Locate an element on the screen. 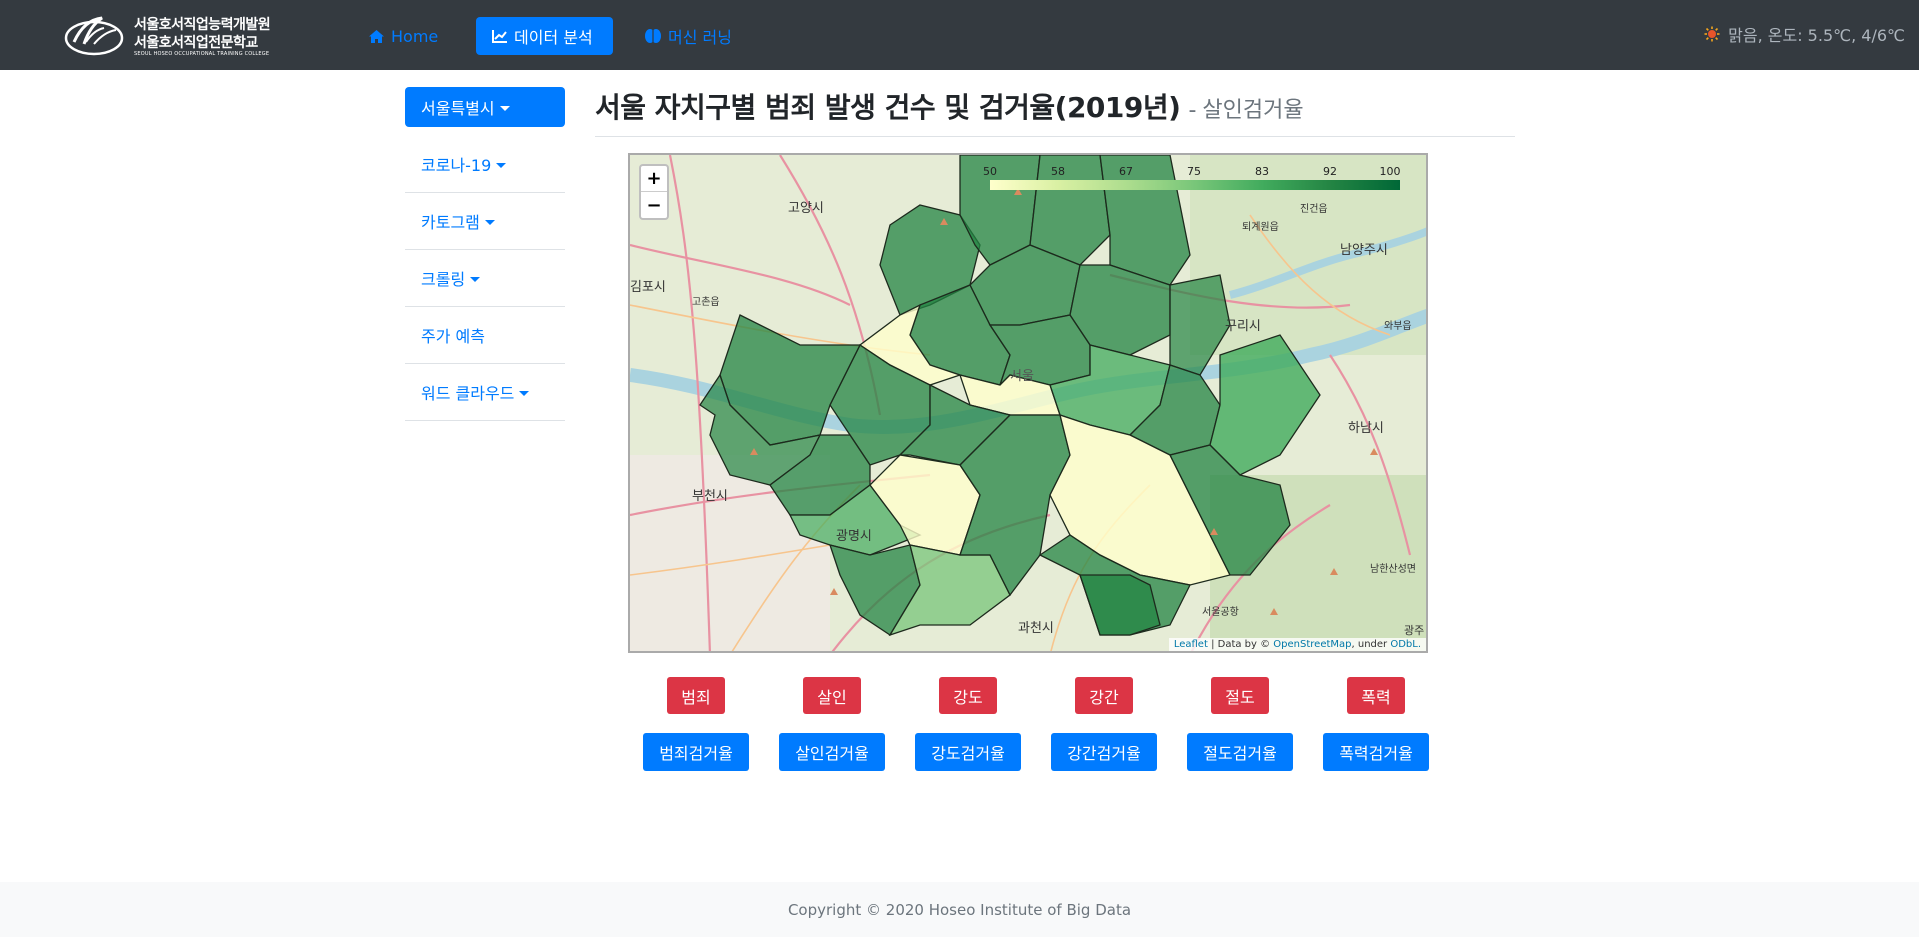  nav-home-link: Home is located at coordinates (403, 36).